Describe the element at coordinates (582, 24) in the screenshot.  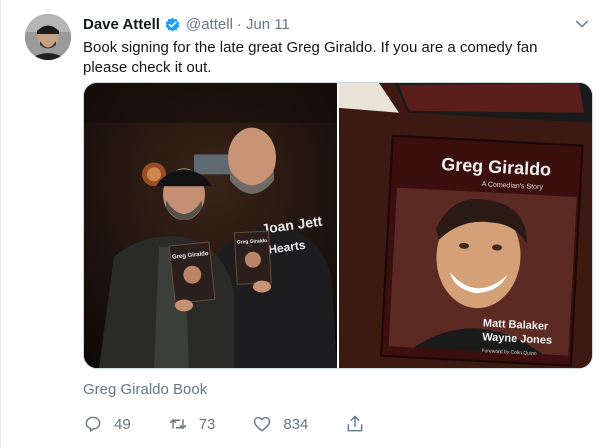
I see `chevron-down-icon` at that location.